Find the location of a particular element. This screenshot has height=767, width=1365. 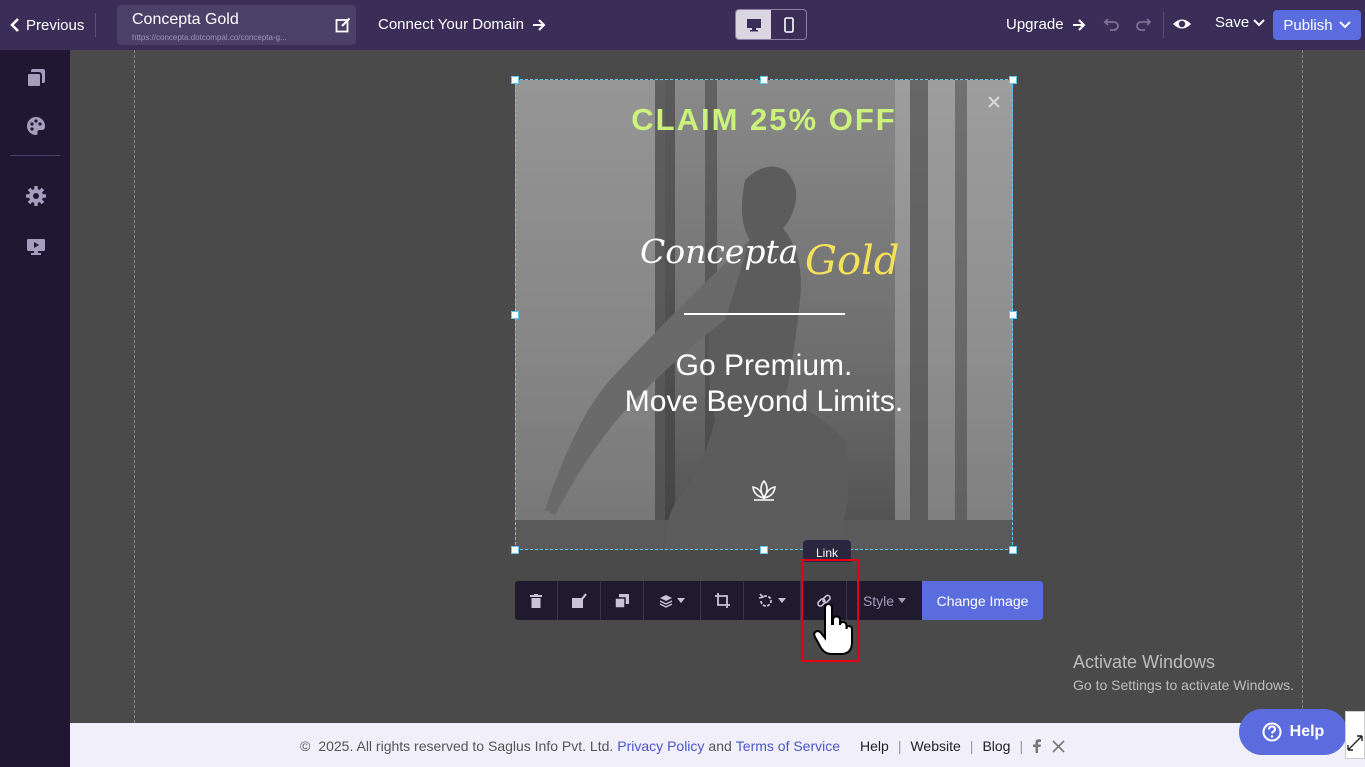

monitor-play-icon is located at coordinates (36, 247).